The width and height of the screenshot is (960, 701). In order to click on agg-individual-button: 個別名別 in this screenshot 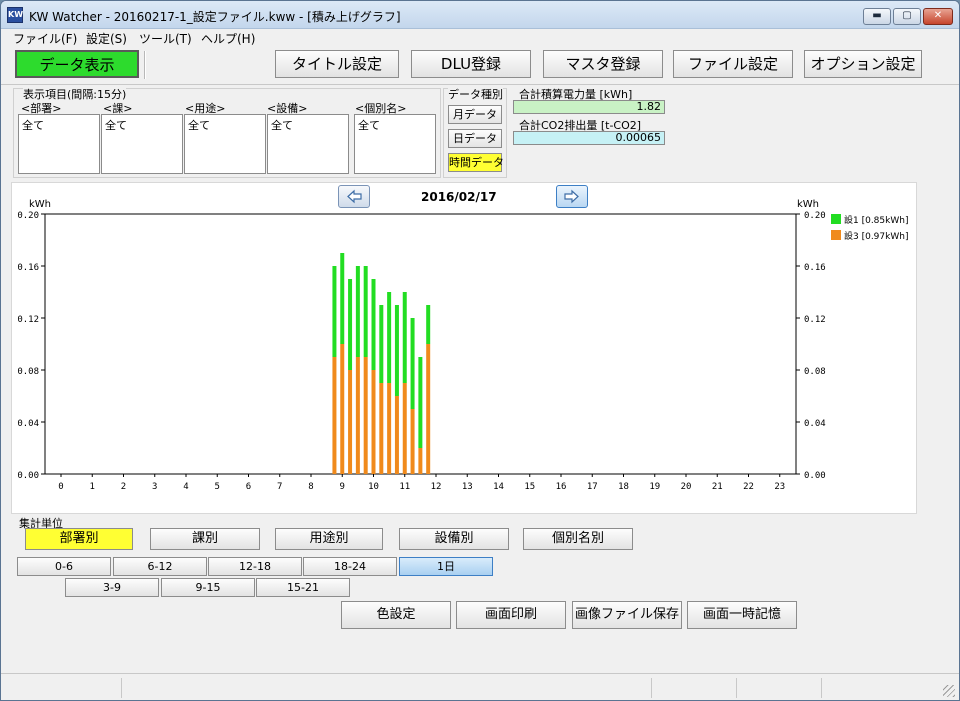, I will do `click(578, 539)`.